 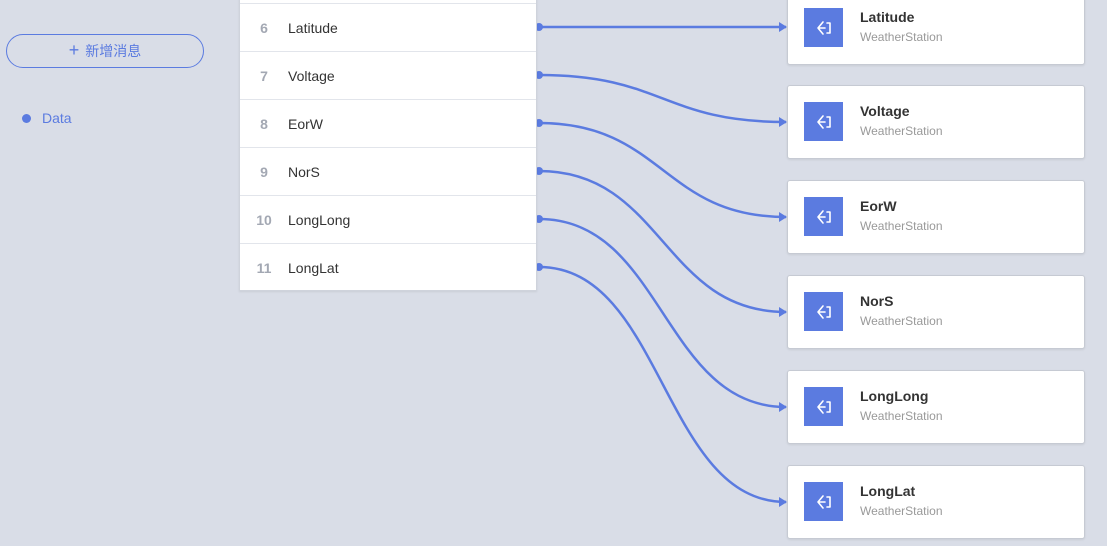 What do you see at coordinates (319, 219) in the screenshot?
I see `field-name: LongLong` at bounding box center [319, 219].